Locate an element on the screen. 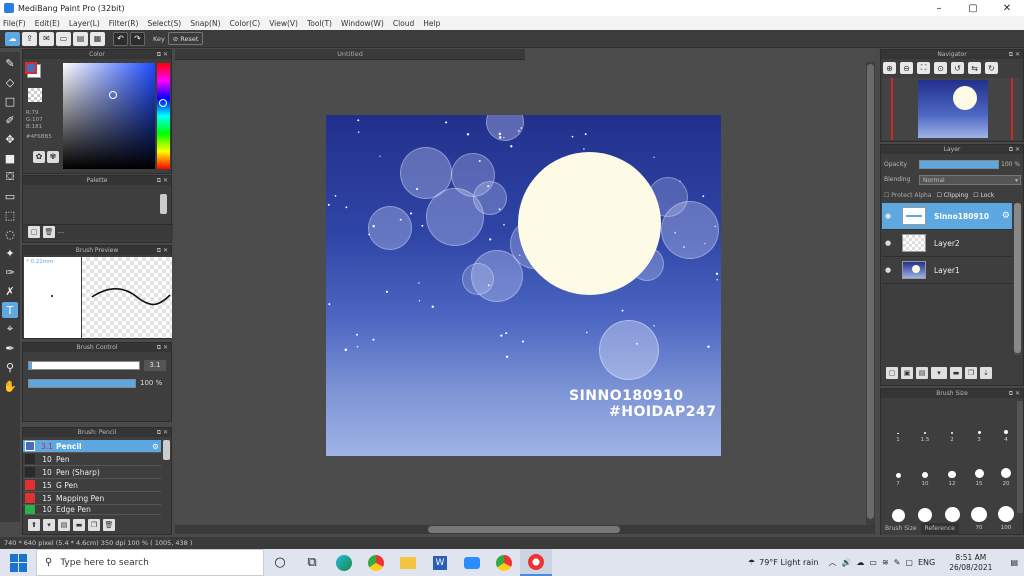 This screenshot has width=1024, height=576. new-halftone-layer-icon: ▣ is located at coordinates (907, 373).